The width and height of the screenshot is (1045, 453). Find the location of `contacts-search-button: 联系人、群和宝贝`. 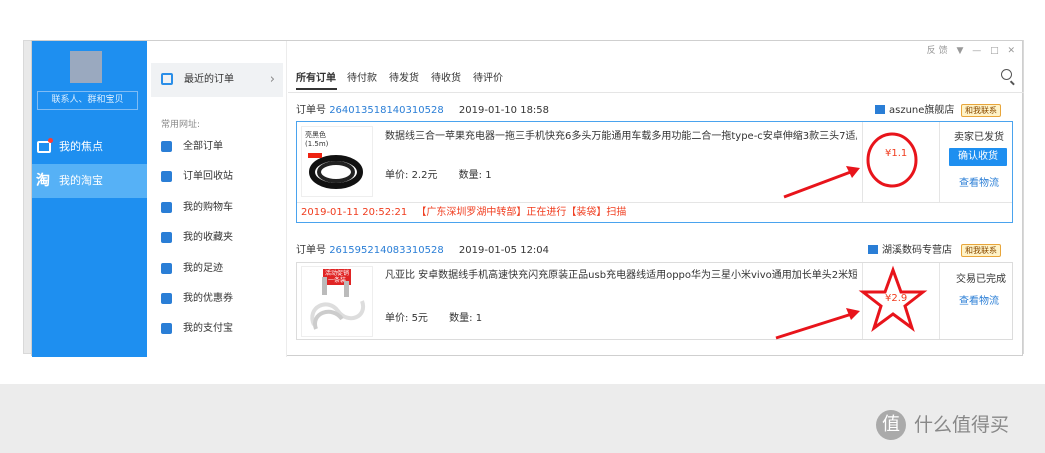

contacts-search-button: 联系人、群和宝贝 is located at coordinates (87, 100).